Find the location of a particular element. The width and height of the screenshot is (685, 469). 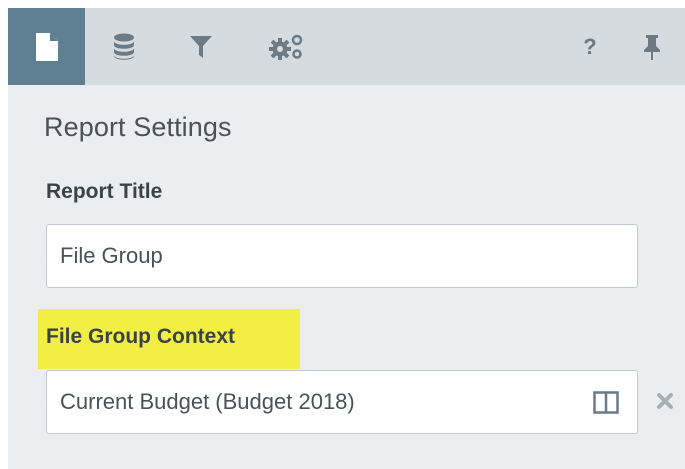

columns-icon is located at coordinates (606, 402).